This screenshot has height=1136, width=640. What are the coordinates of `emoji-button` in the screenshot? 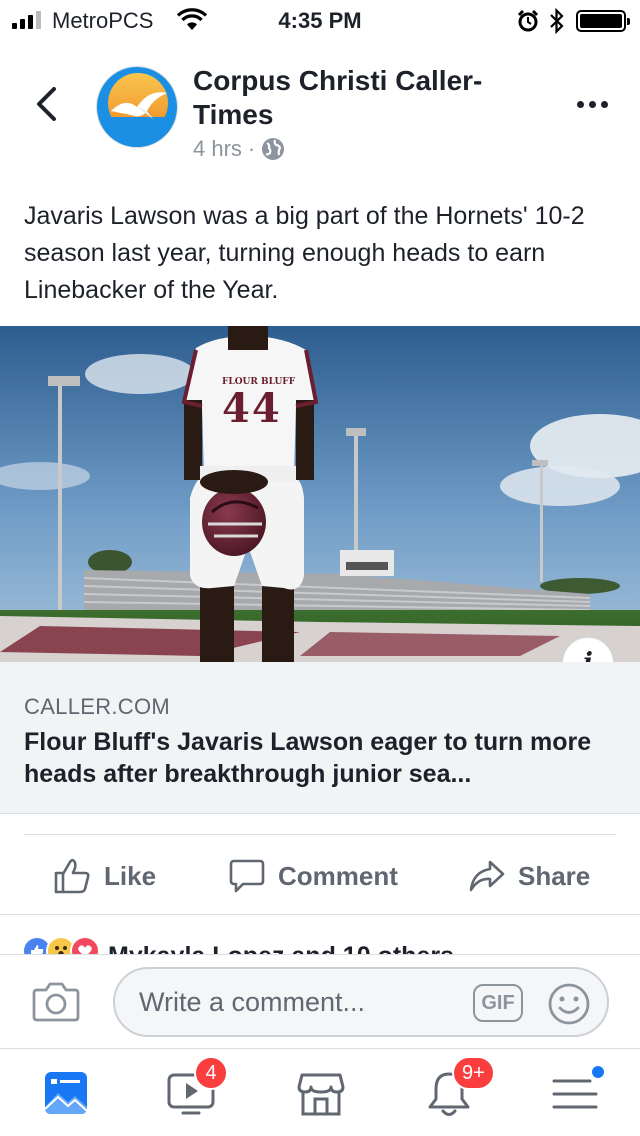 It's located at (569, 1004).